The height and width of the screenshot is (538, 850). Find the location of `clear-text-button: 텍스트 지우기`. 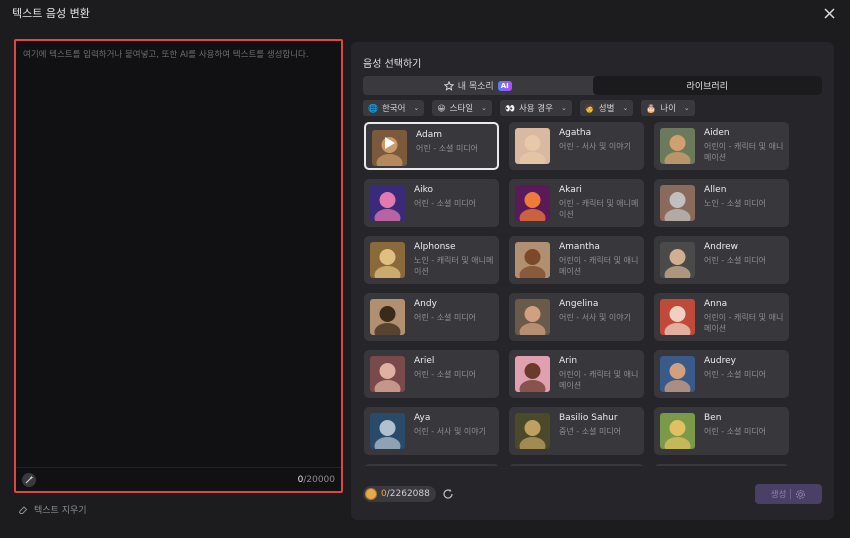

clear-text-button: 텍스트 지우기 is located at coordinates (52, 509).